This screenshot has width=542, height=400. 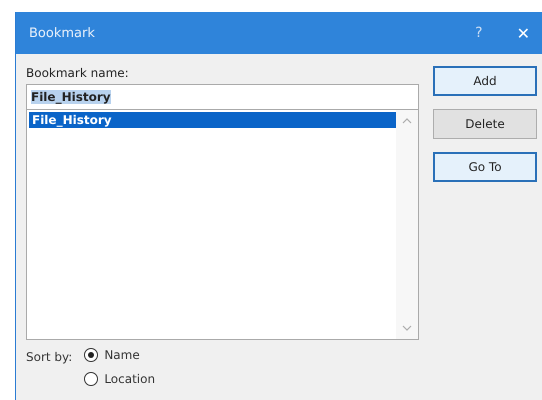 I want to click on bookmark-item: File_History, so click(x=212, y=120).